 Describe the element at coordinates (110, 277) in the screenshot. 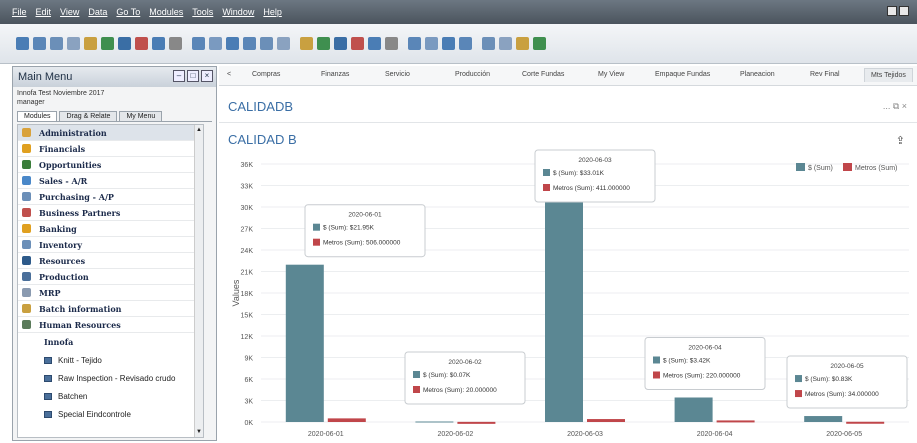

I see `module-production: Production` at that location.